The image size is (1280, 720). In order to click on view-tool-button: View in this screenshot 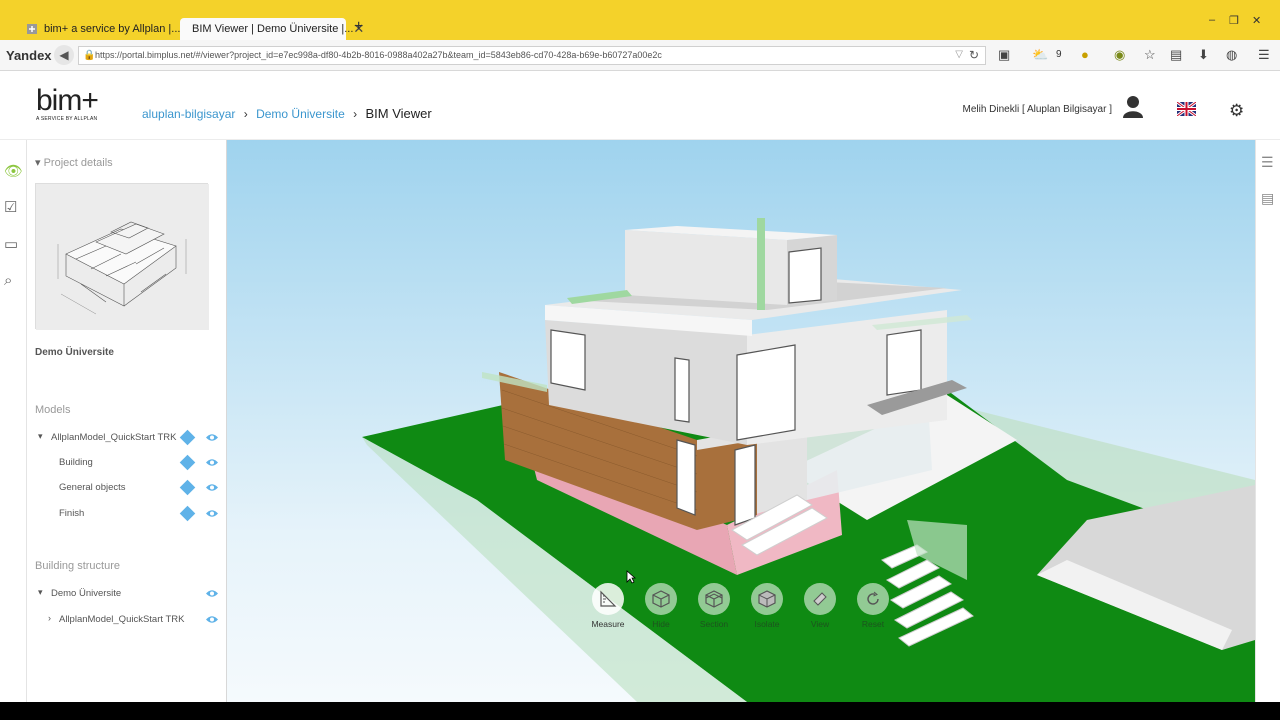, I will do `click(820, 606)`.